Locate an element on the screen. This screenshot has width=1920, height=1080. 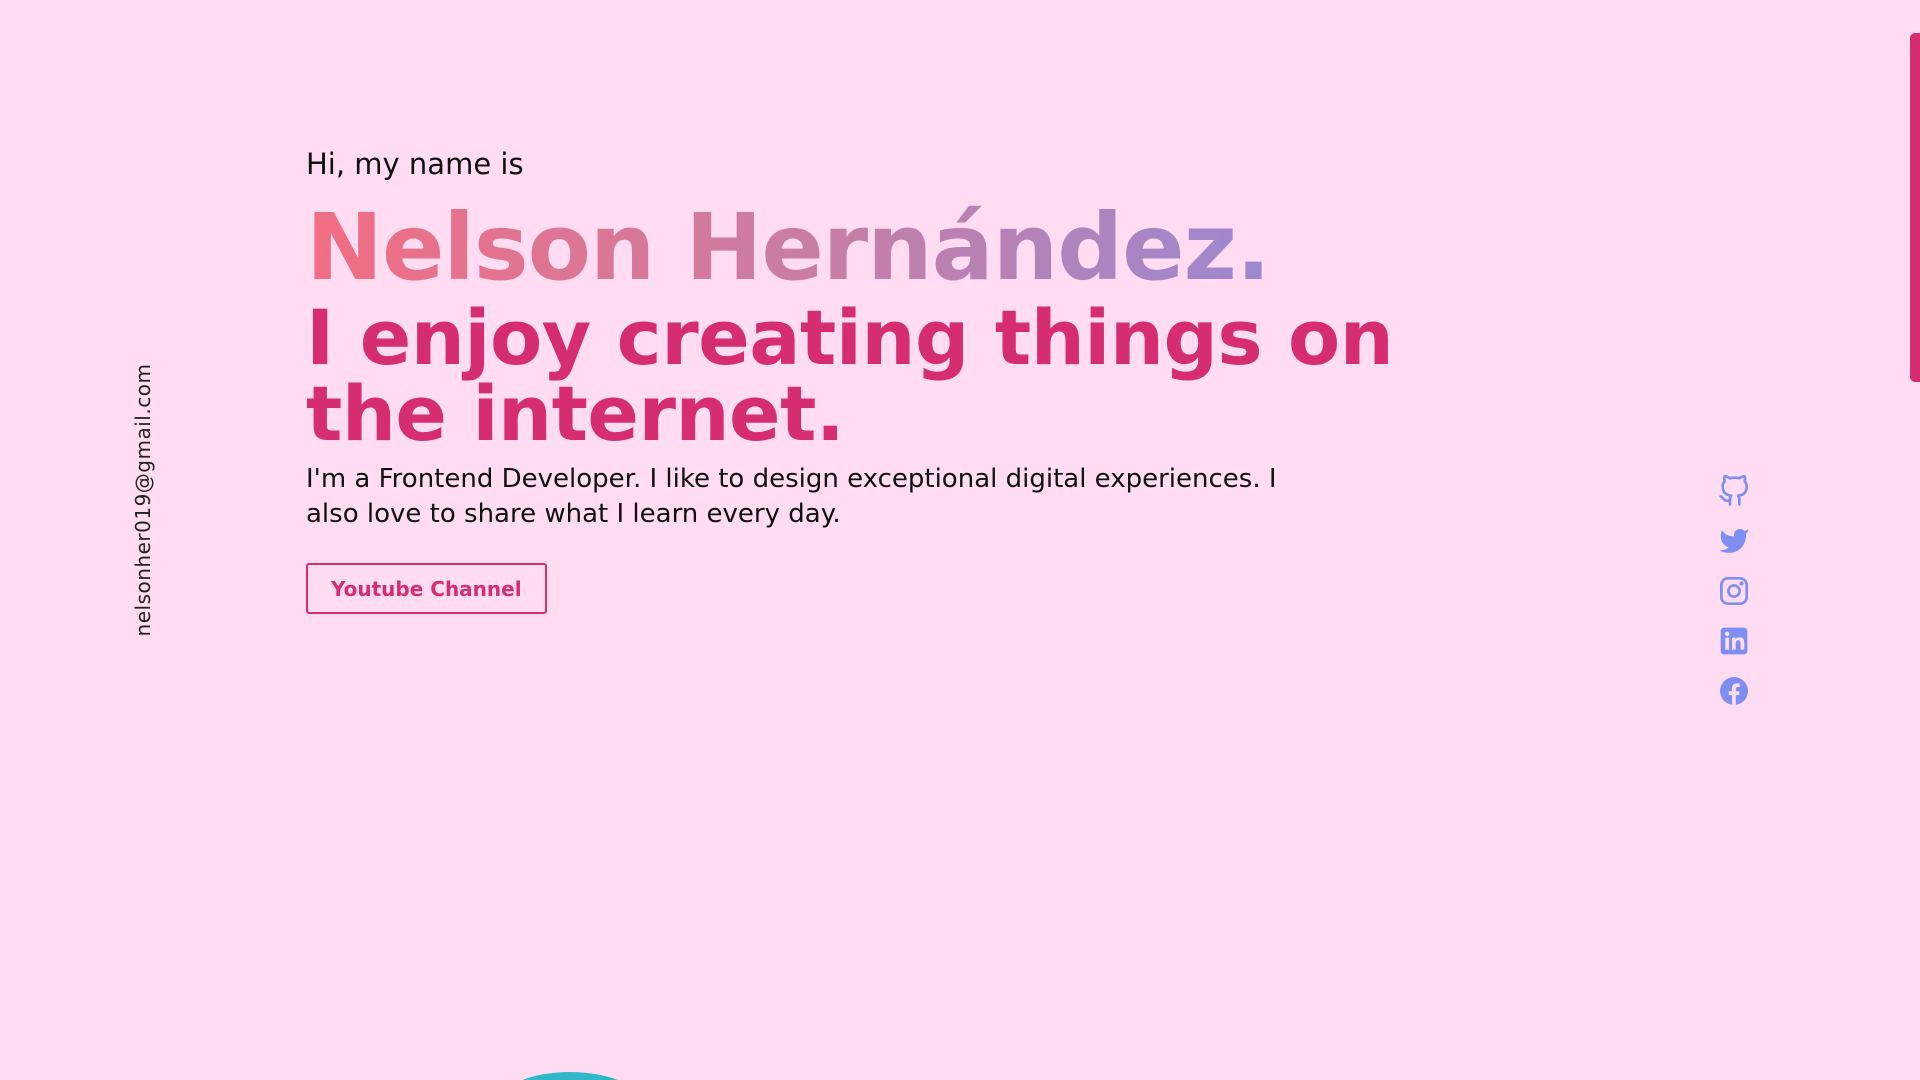
instagram-icon is located at coordinates (1734, 591).